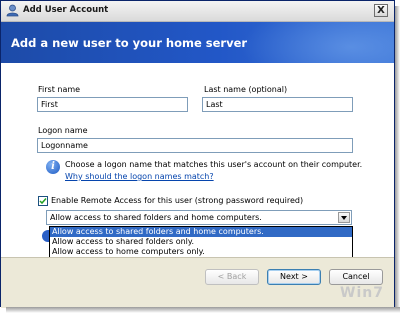 The image size is (400, 313). I want to click on checkmark-icon, so click(43, 201).